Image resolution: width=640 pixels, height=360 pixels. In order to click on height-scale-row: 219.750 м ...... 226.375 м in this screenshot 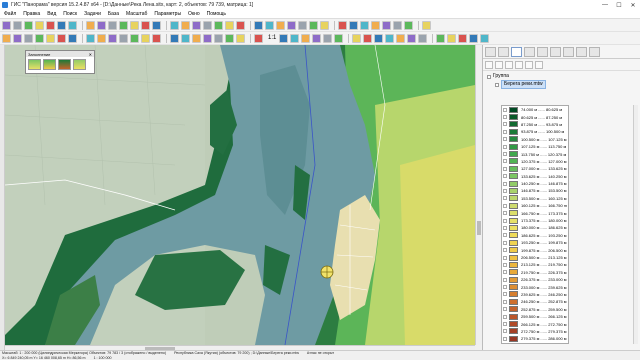, I will do `click(535, 272)`.